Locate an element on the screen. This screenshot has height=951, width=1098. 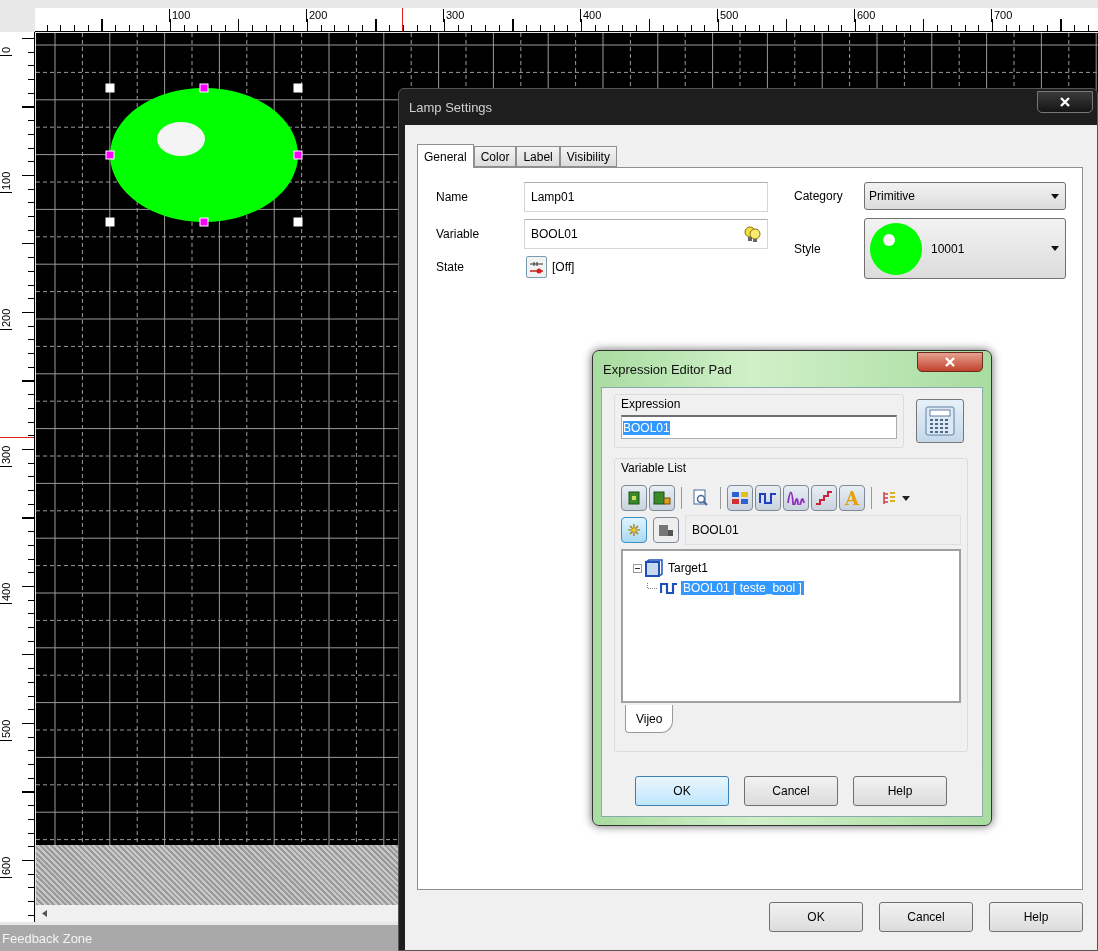
field-label: State is located at coordinates (451, 267).